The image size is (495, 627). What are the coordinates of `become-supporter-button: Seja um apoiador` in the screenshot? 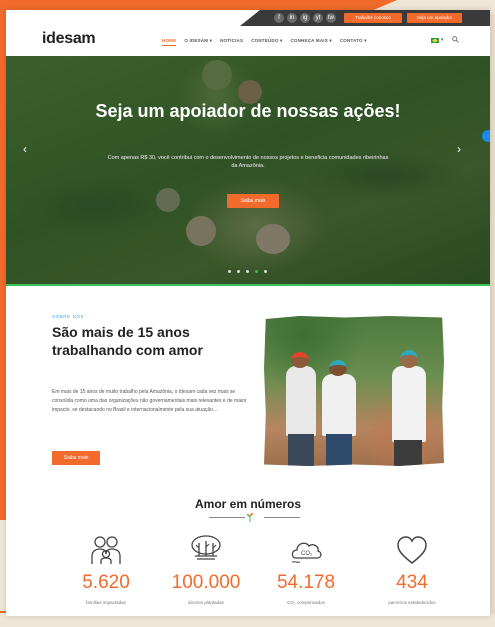 It's located at (434, 18).